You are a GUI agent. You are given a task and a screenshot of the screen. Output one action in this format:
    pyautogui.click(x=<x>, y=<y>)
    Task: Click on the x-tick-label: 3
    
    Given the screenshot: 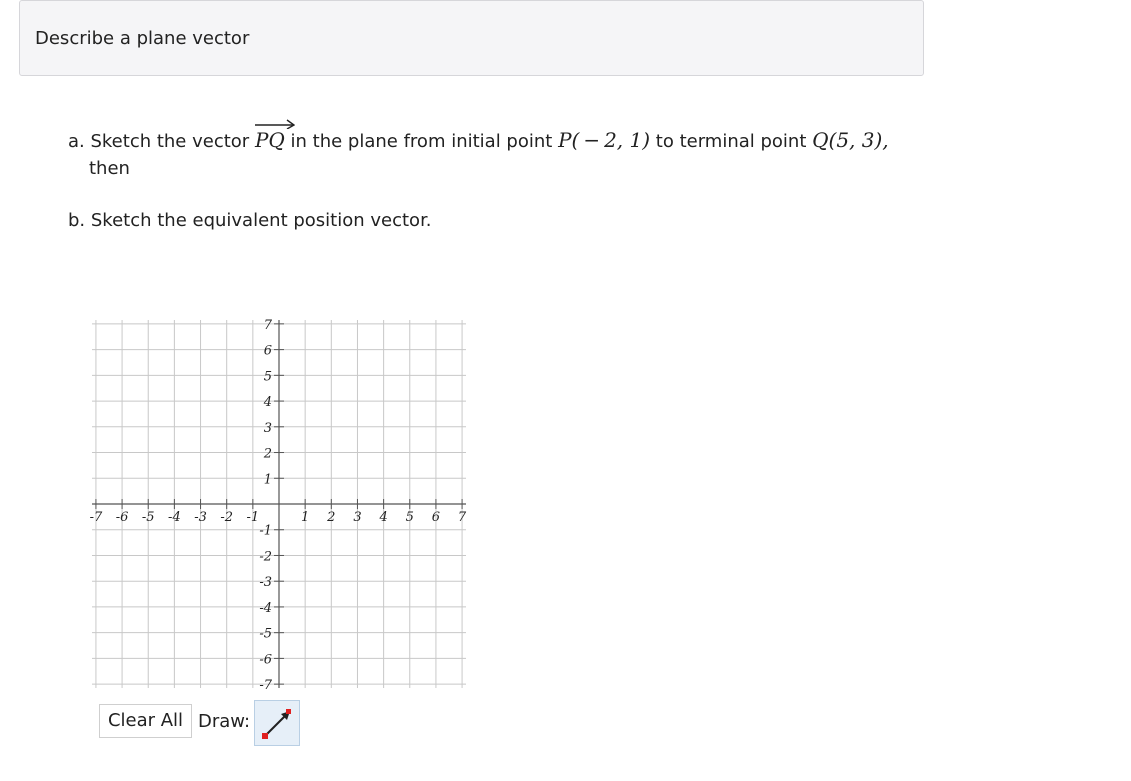 What is the action you would take?
    pyautogui.click(x=357, y=517)
    